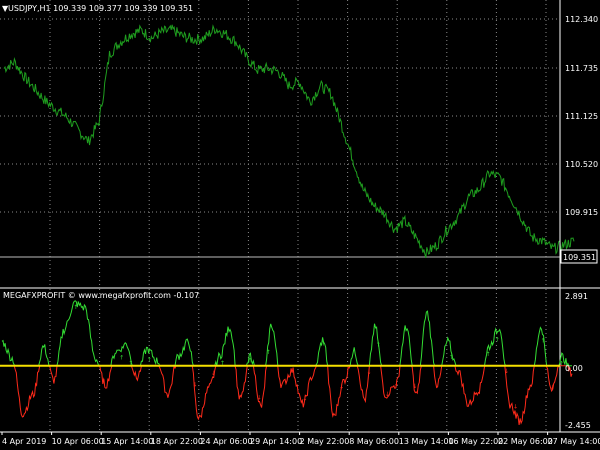  Describe the element at coordinates (578, 425) in the screenshot. I see `indicator-tick: -2.455` at that location.